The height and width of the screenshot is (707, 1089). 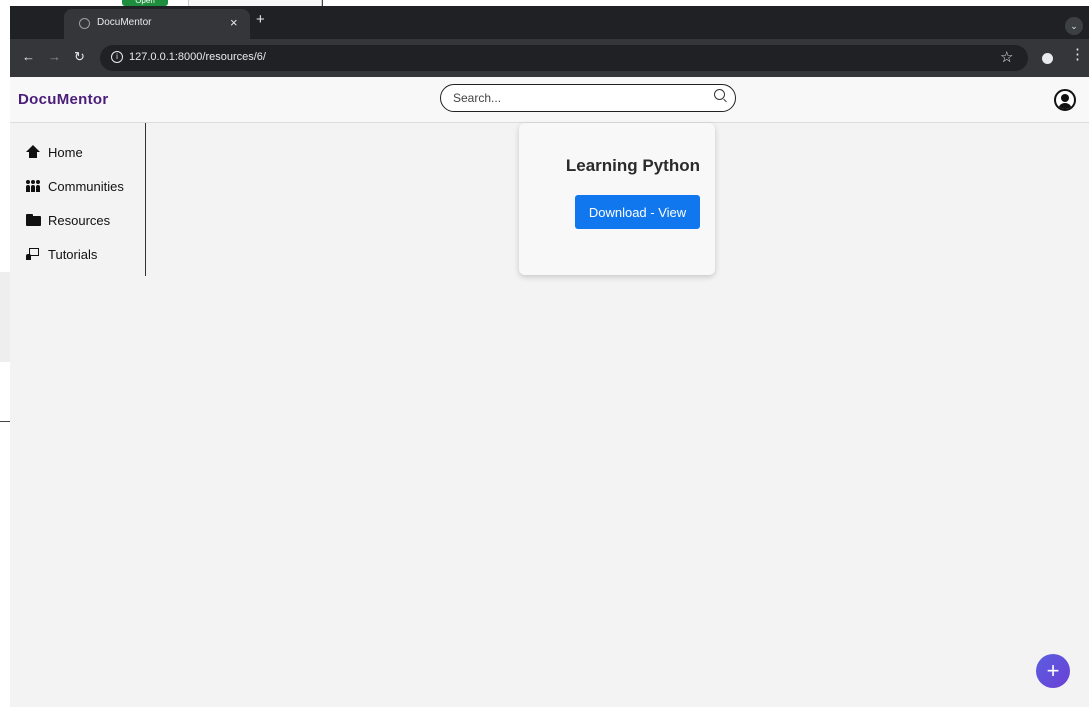 What do you see at coordinates (54, 56) in the screenshot?
I see `forward-arrow-icon: →` at bounding box center [54, 56].